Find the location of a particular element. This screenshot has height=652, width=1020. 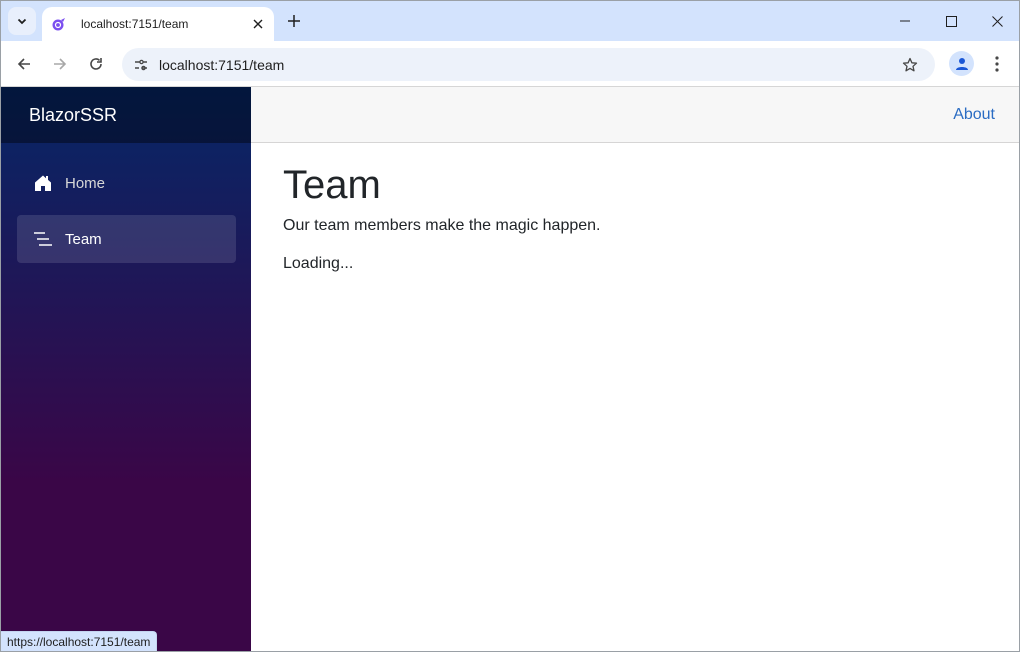

tune-icon is located at coordinates (140, 64).